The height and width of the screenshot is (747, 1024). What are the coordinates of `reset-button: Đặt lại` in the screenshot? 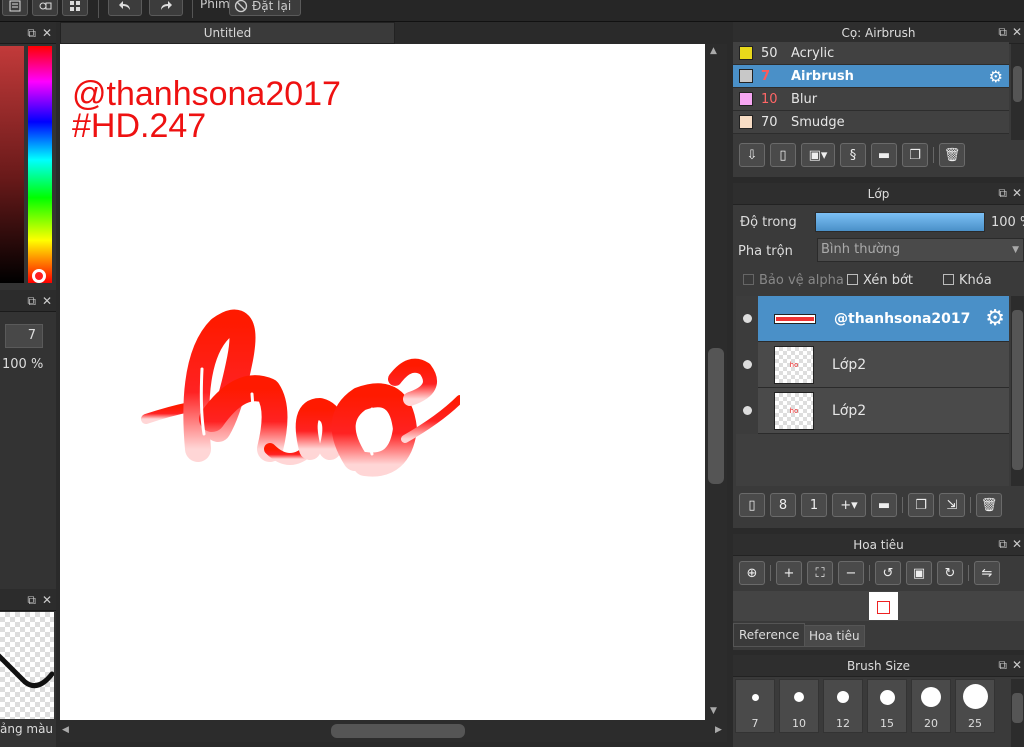 It's located at (265, 8).